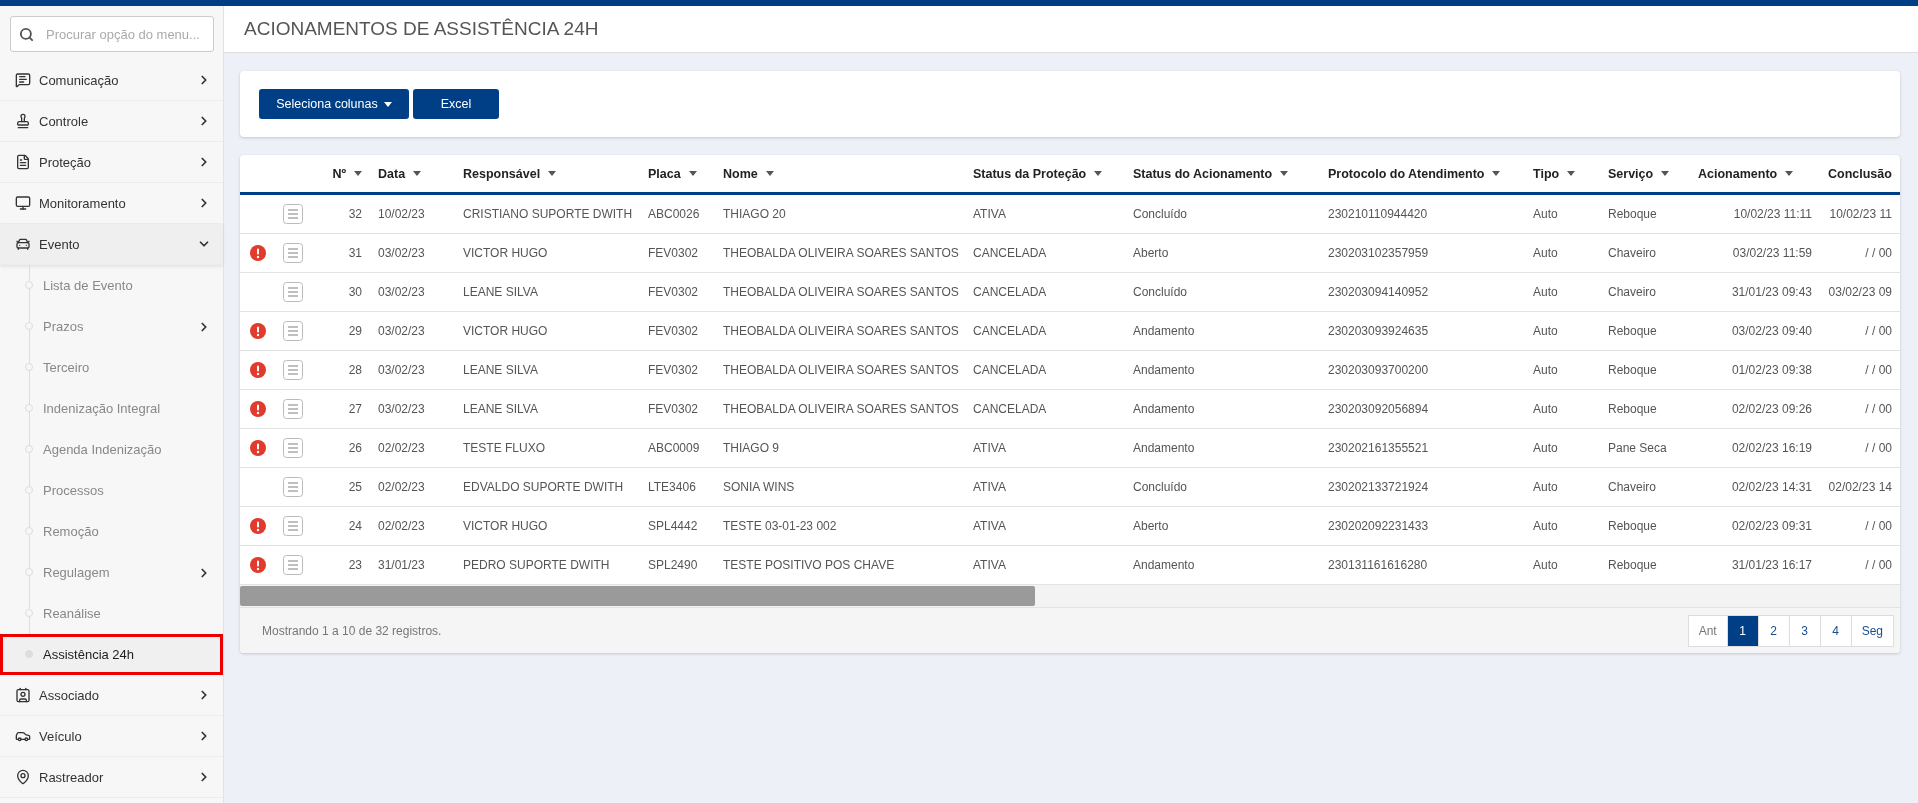  I want to click on table-cell-text: VICTOR HUGO, so click(505, 253).